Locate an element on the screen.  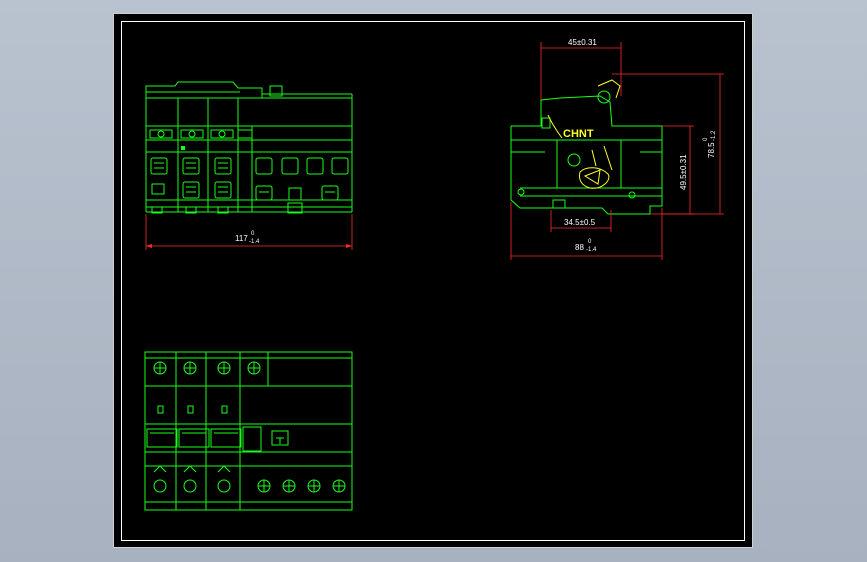
side-width-tol-lower: -1.4 is located at coordinates (591, 250).